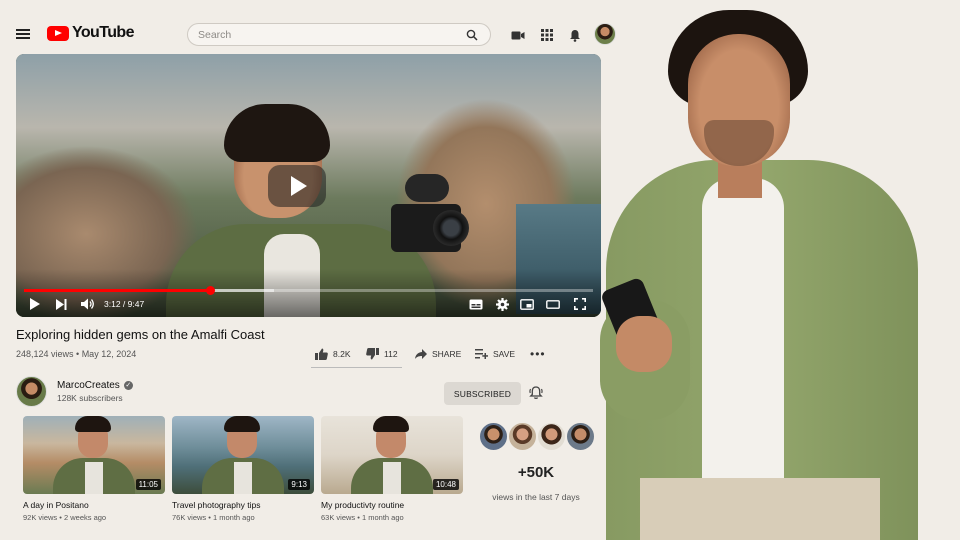 This screenshot has height=540, width=960. Describe the element at coordinates (65, 517) in the screenshot. I see `related-video-meta: 92K views • 2 weeks ago` at that location.